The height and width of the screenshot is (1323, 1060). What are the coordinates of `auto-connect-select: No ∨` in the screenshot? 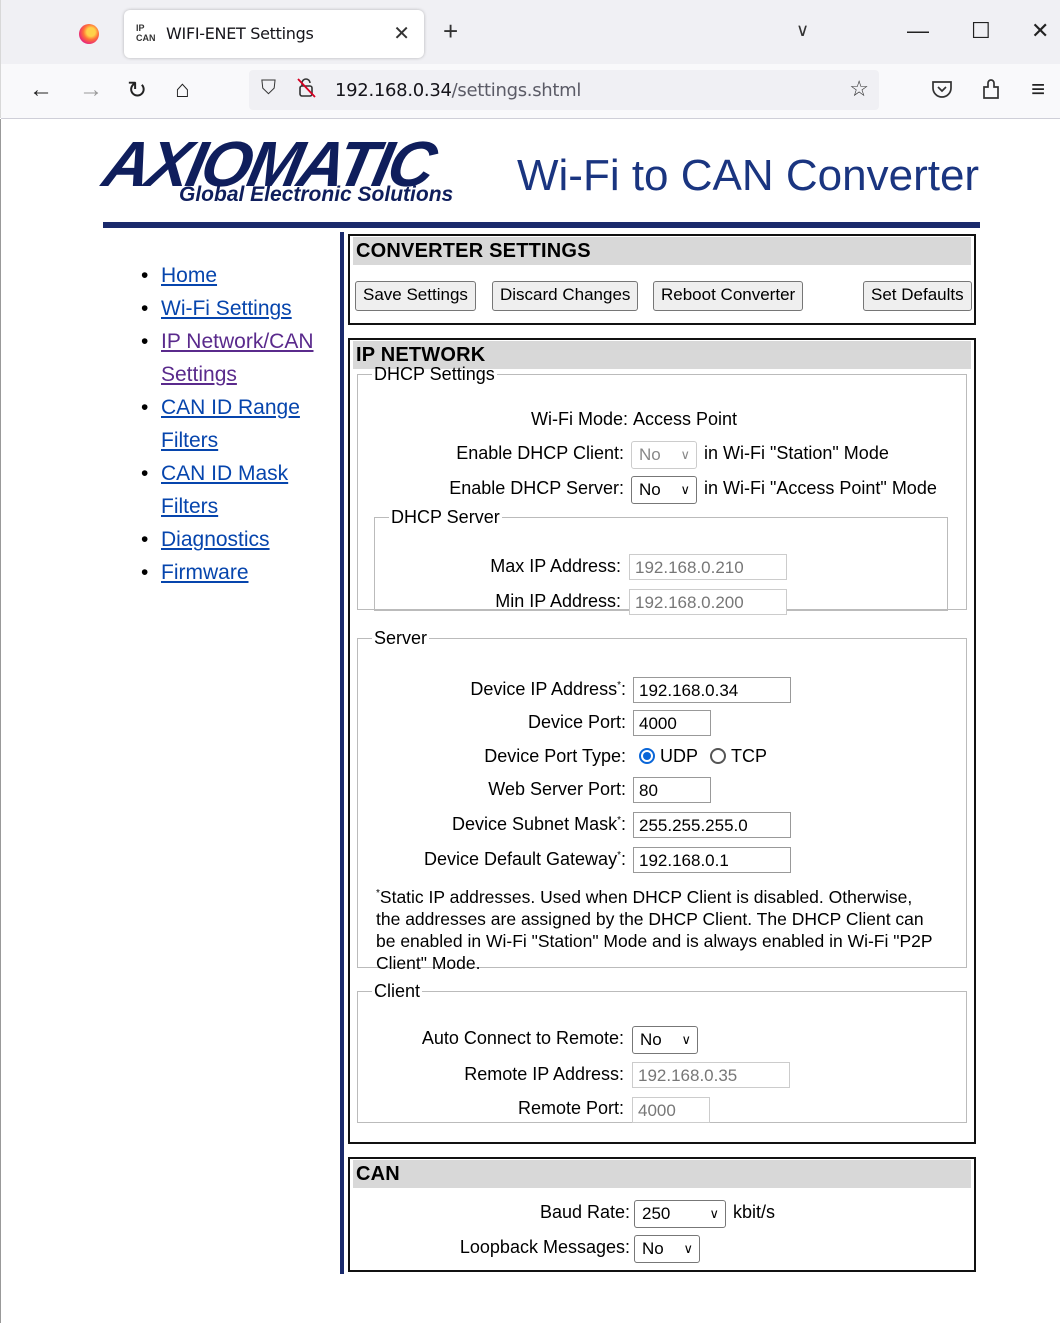 It's located at (665, 1040).